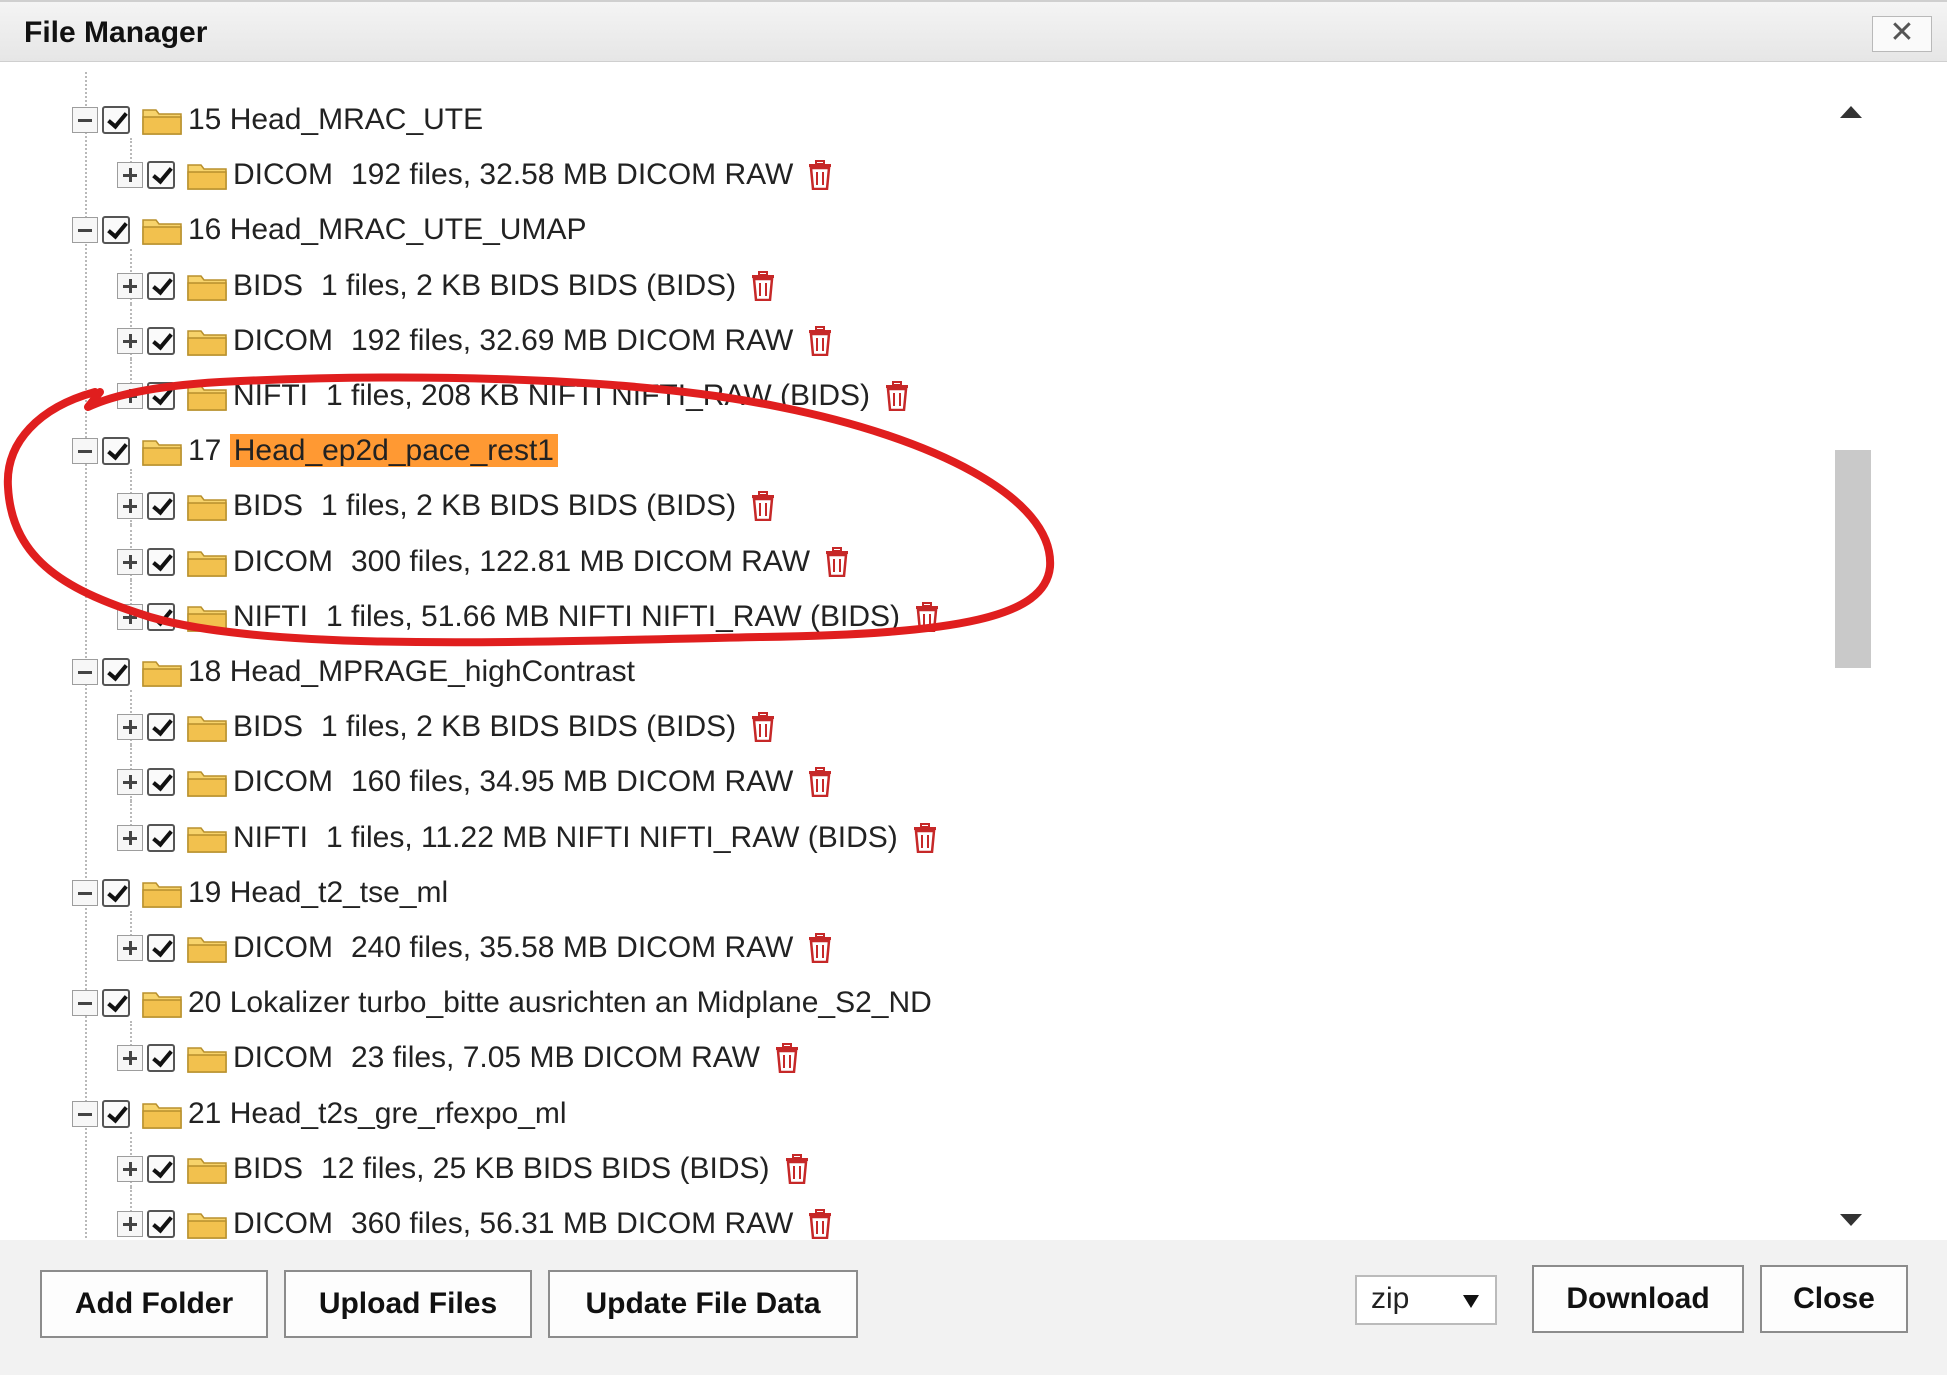 The image size is (1947, 1375). I want to click on resource-label: DICOM 192 files, 32.69 MB DICOM RAW, so click(513, 341).